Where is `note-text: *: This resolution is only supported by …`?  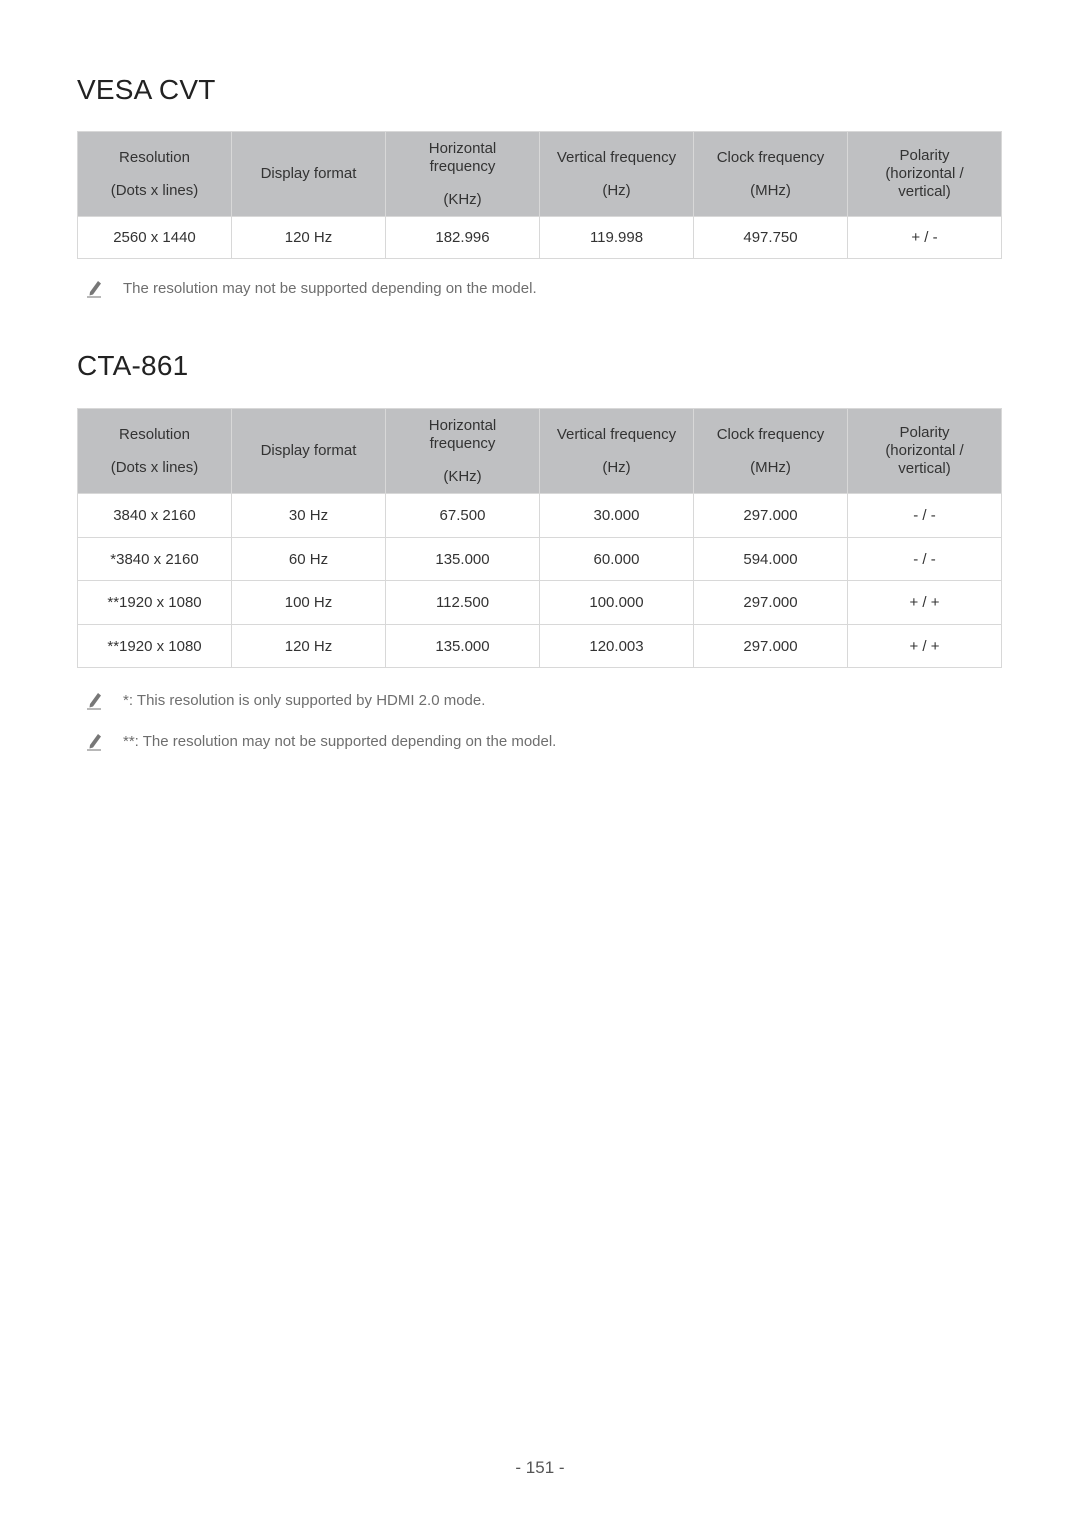
note-text: *: This resolution is only supported by … is located at coordinates (304, 700).